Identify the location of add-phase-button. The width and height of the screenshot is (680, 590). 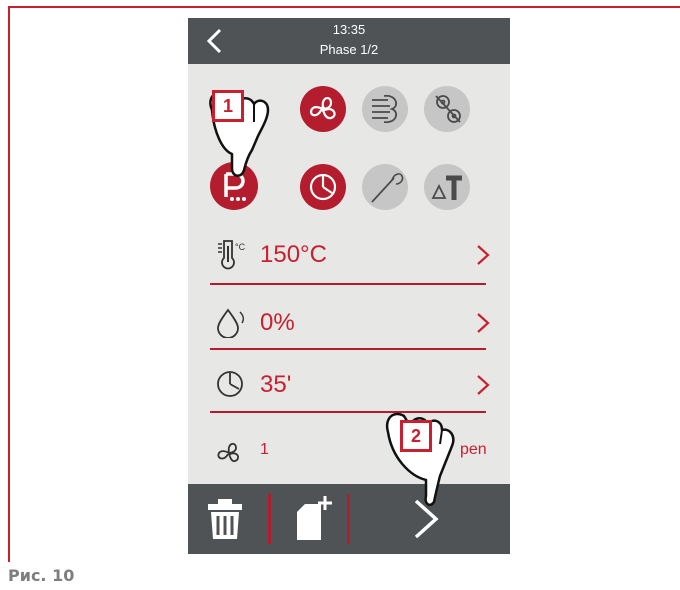
(309, 519).